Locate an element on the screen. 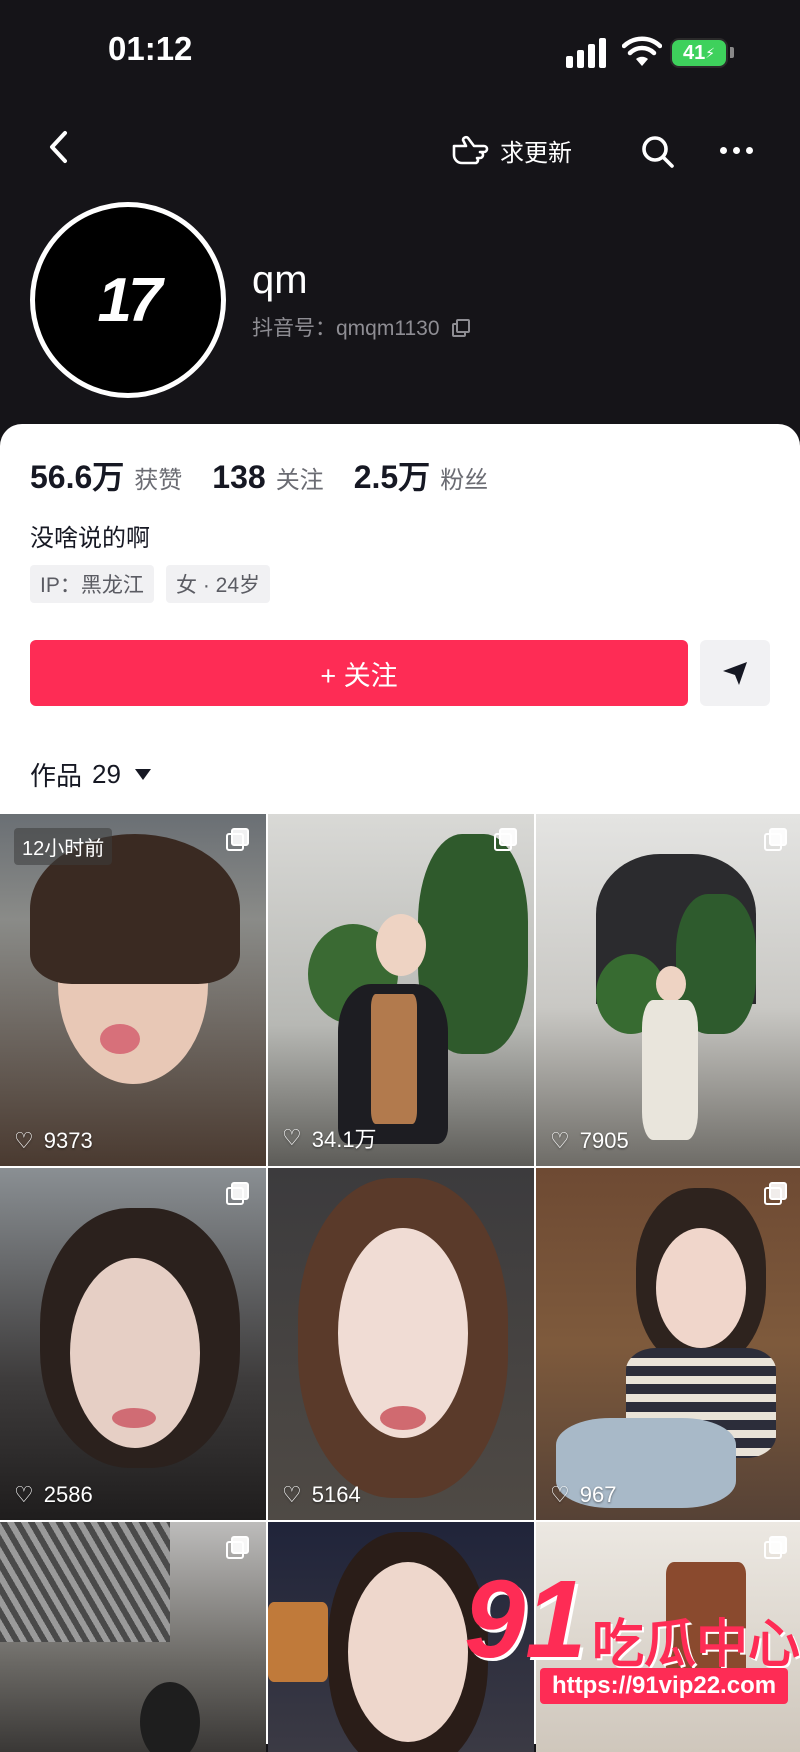 Image resolution: width=800 pixels, height=1752 pixels. send-icon is located at coordinates (735, 673).